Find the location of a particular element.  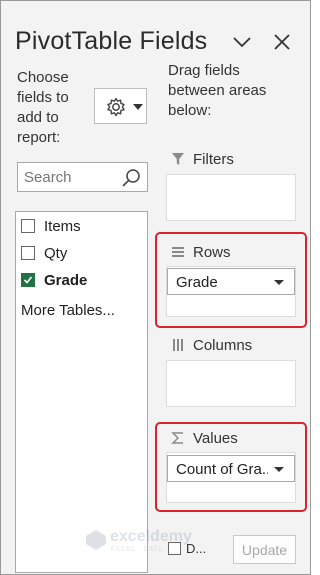

choose-line-1: Choose is located at coordinates (43, 77).